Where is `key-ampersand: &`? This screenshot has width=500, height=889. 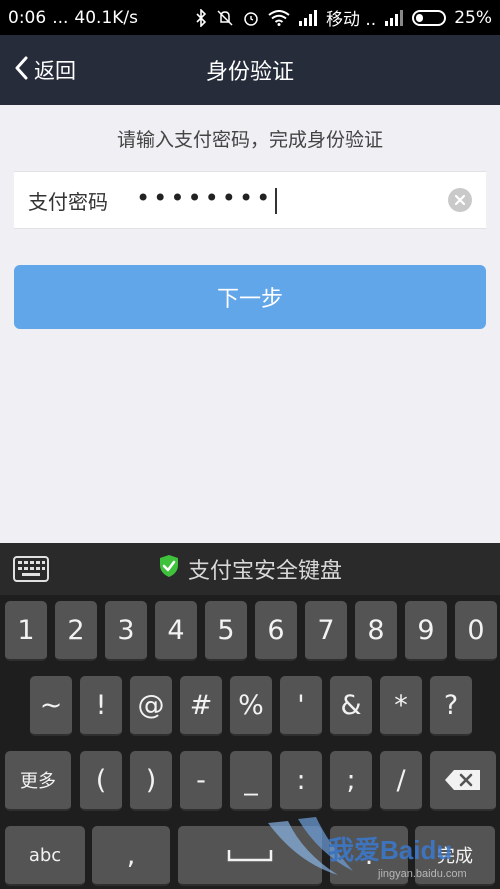 key-ampersand: & is located at coordinates (351, 706).